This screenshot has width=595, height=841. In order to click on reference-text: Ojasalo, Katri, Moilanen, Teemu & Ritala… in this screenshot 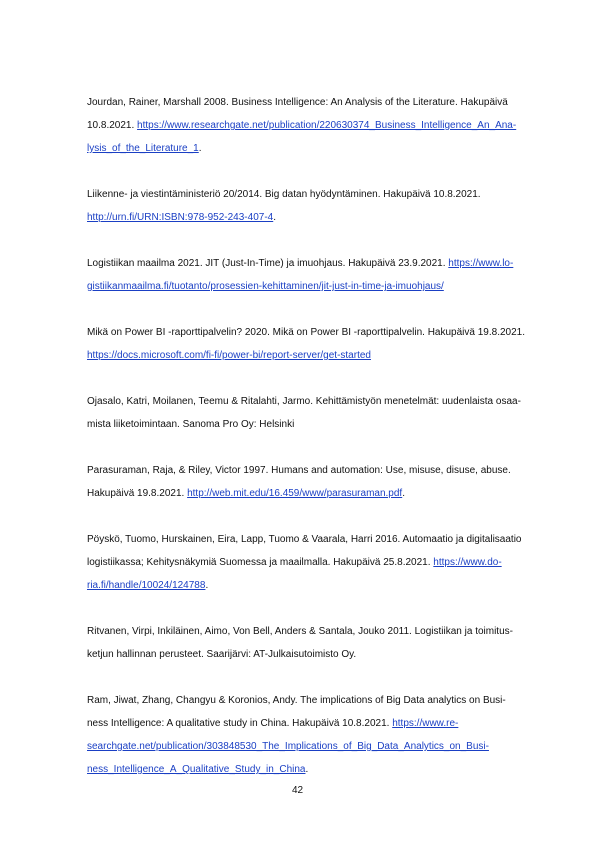, I will do `click(304, 401)`.